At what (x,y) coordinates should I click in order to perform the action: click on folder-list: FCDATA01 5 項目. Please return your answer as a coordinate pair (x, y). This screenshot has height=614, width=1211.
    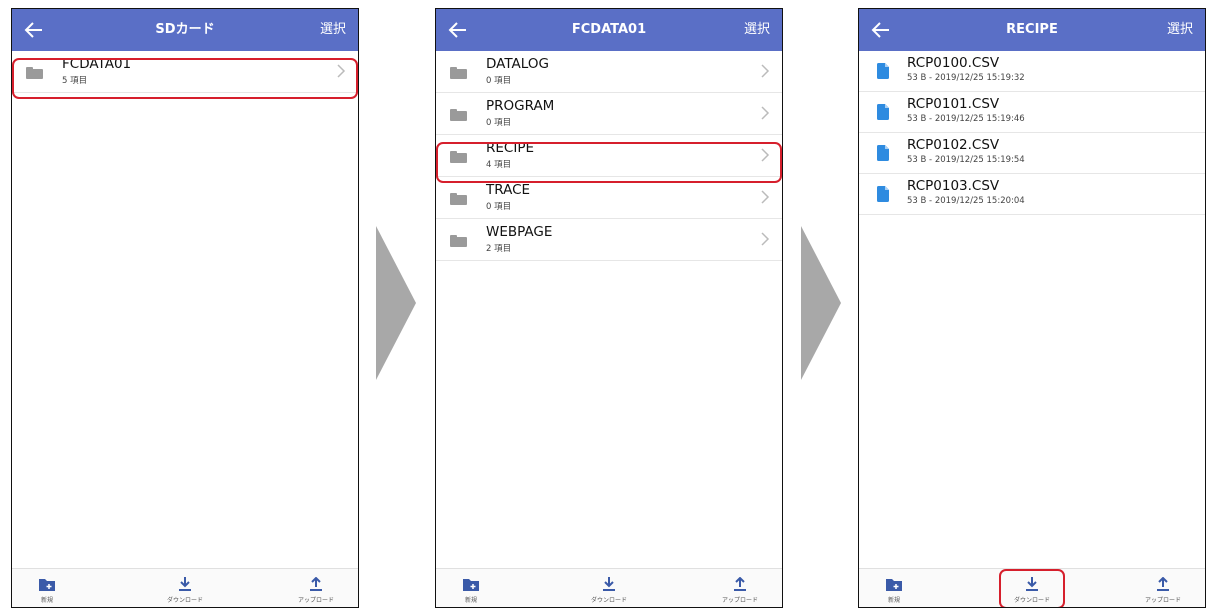
    Looking at the image, I should click on (185, 72).